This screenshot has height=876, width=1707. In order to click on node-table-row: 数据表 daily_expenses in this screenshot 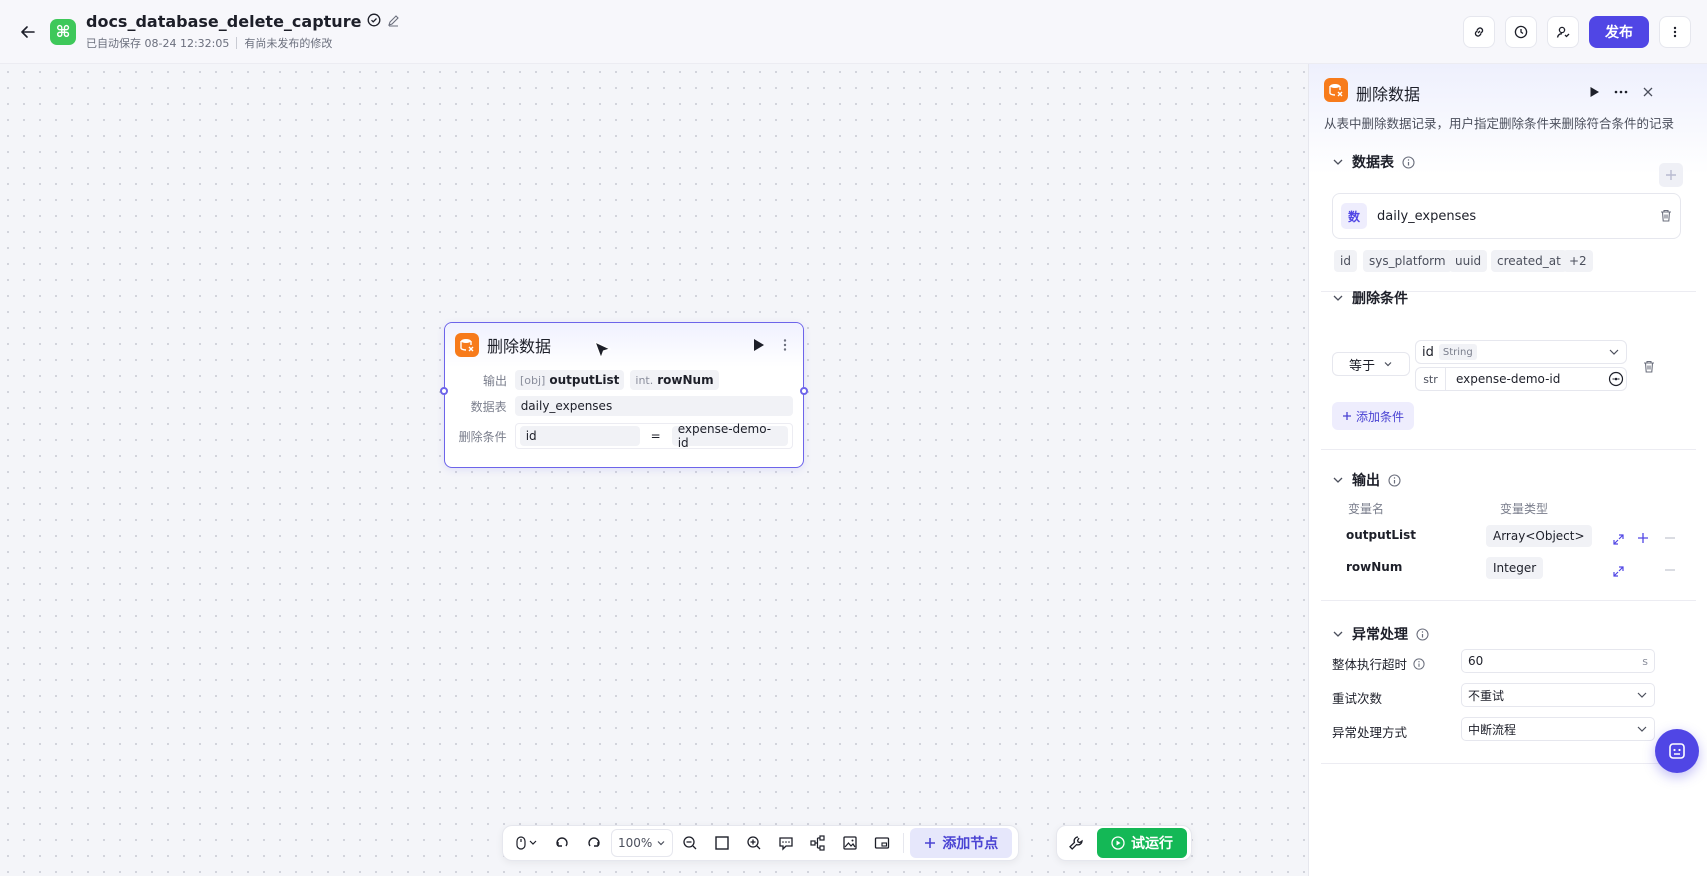, I will do `click(624, 406)`.